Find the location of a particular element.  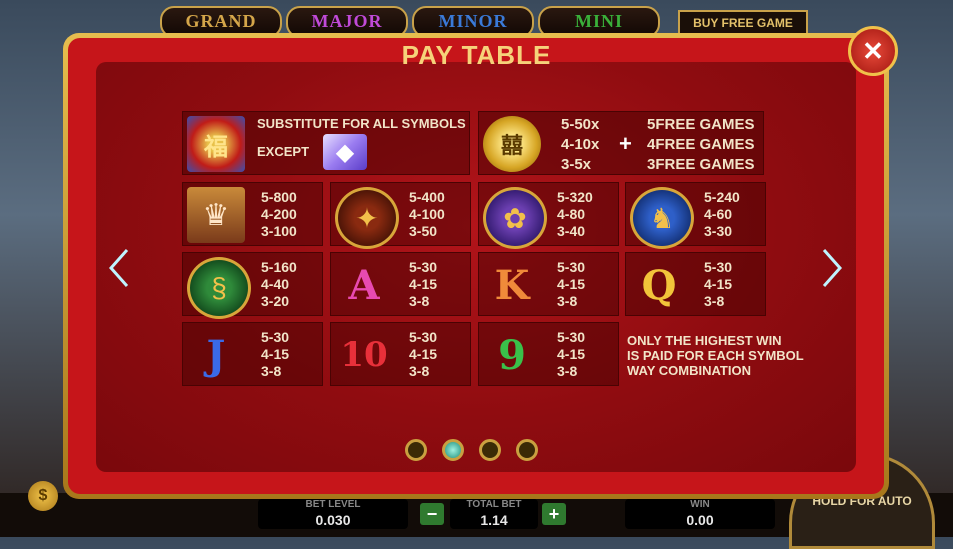

payout-5: 5-800 is located at coordinates (279, 197).